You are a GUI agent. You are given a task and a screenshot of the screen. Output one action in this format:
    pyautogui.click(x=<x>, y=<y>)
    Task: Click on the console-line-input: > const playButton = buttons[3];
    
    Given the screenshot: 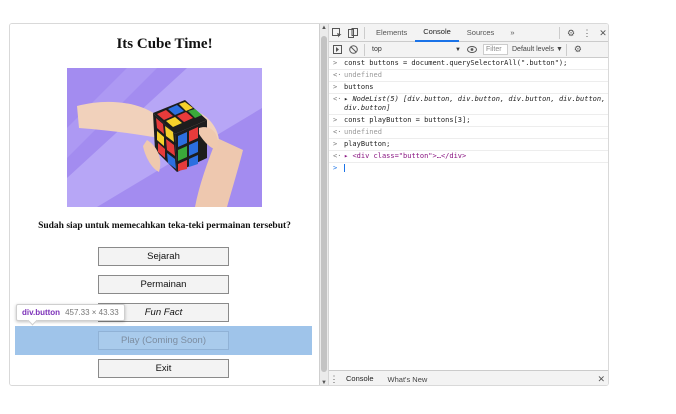 What is the action you would take?
    pyautogui.click(x=468, y=121)
    